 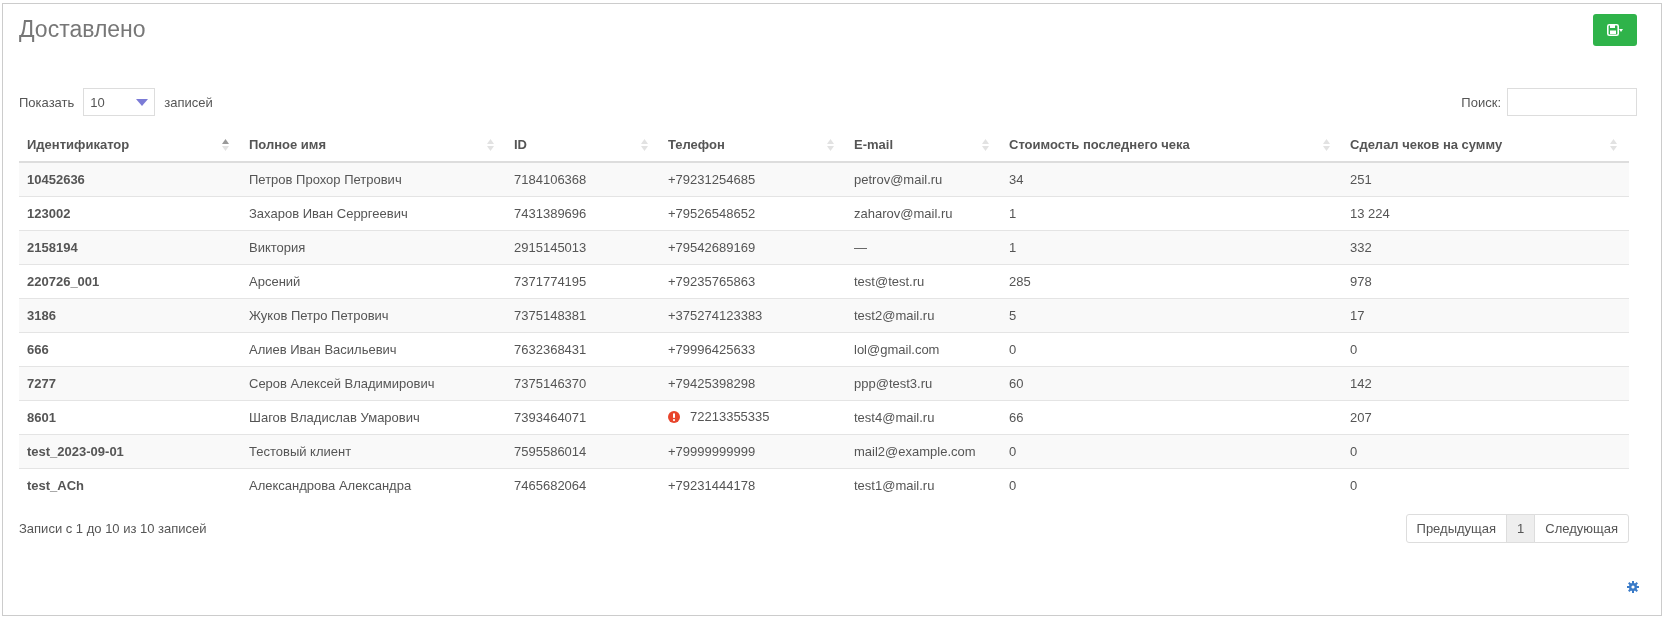 What do you see at coordinates (82, 29) in the screenshot?
I see `page-title: Доставлено` at bounding box center [82, 29].